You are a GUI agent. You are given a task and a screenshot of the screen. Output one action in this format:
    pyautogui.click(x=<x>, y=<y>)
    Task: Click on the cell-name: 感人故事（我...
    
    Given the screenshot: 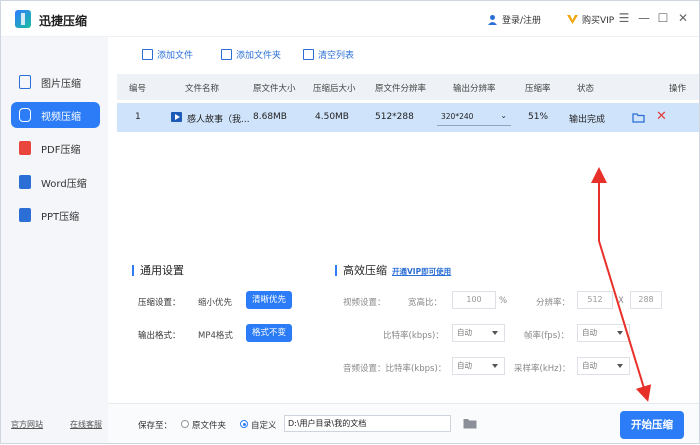 What is the action you would take?
    pyautogui.click(x=218, y=120)
    